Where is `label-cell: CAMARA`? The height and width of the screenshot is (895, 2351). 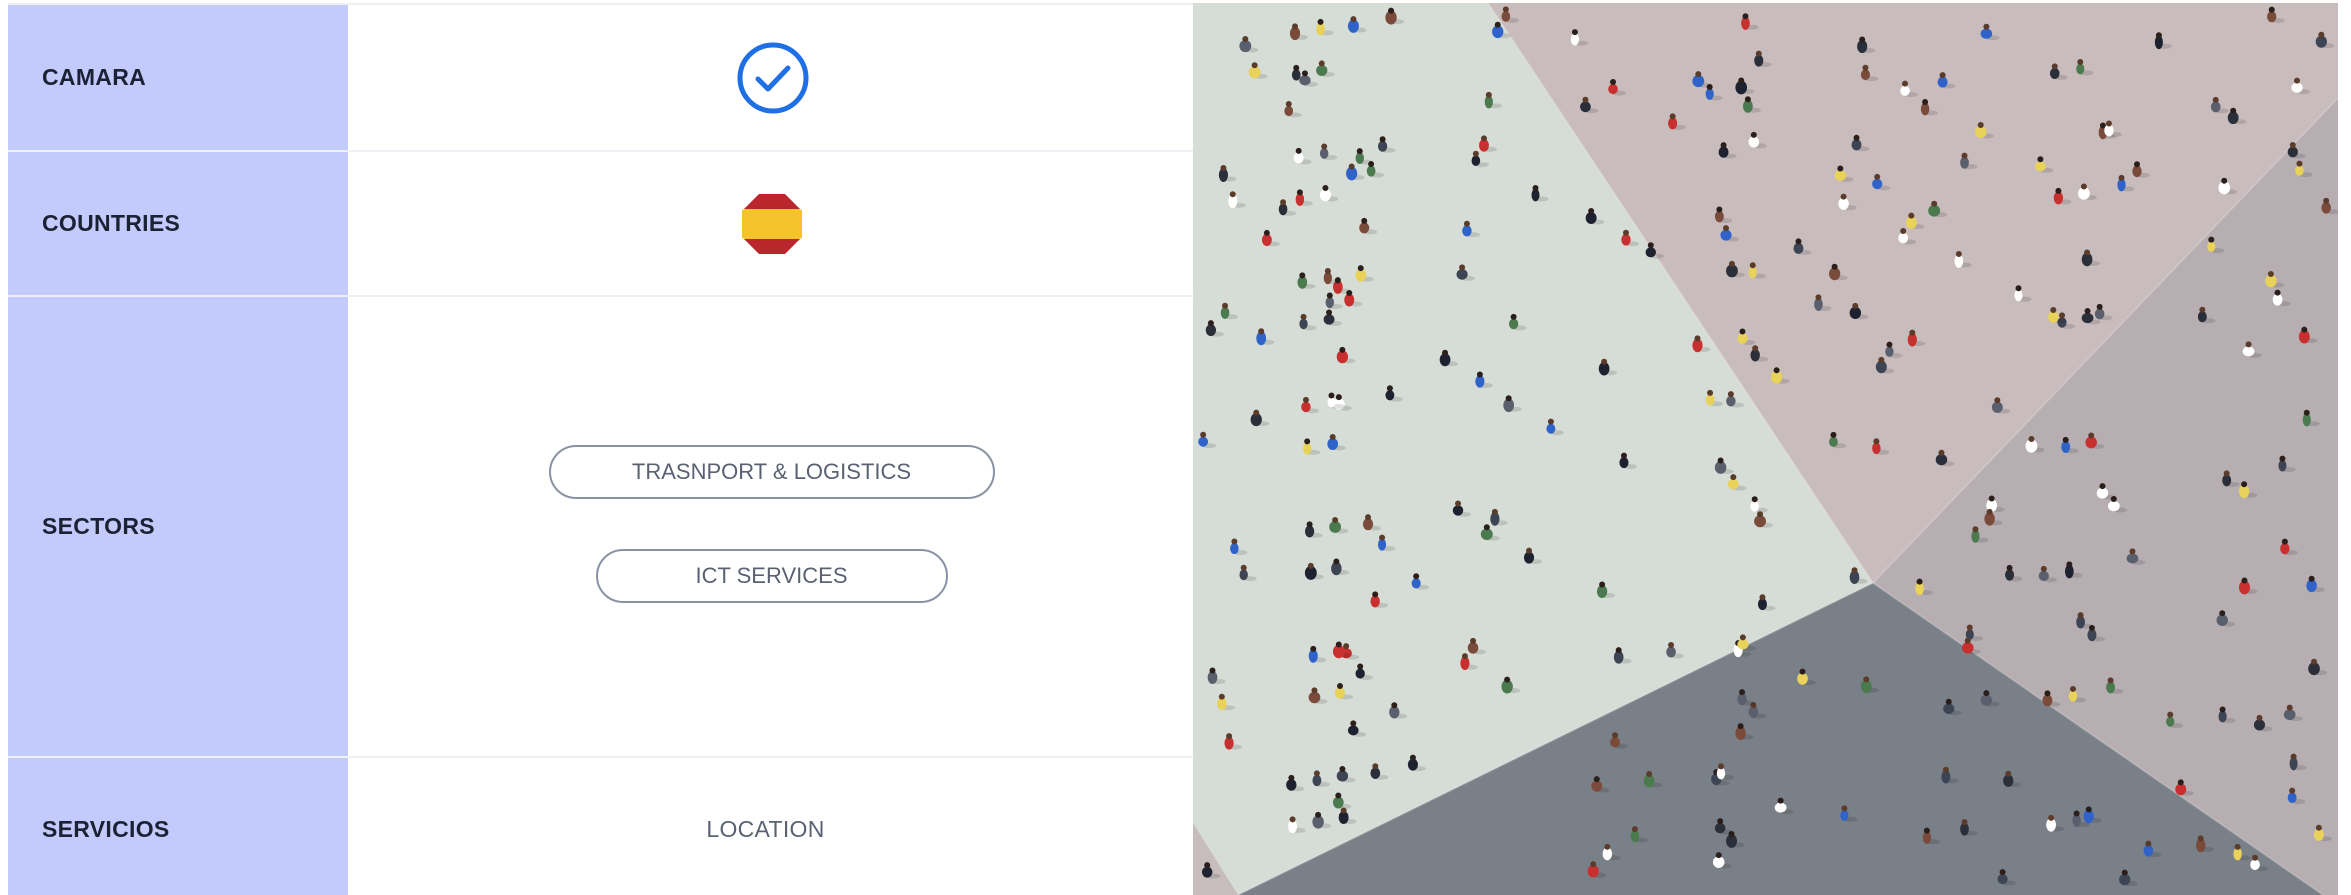
label-cell: CAMARA is located at coordinates (179, 77).